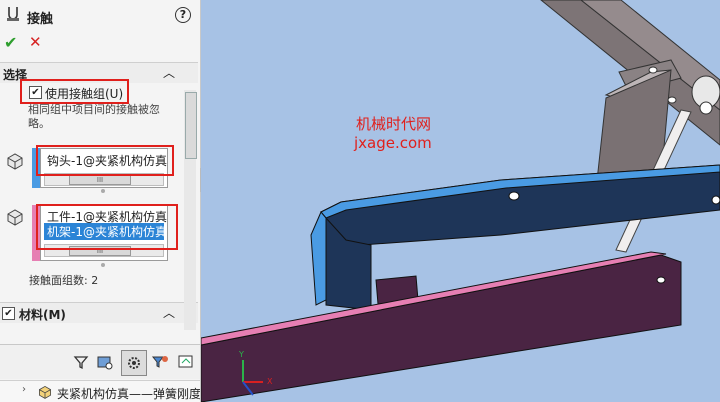  What do you see at coordinates (241, 354) in the screenshot?
I see `triad-y-label: Y` at bounding box center [241, 354].